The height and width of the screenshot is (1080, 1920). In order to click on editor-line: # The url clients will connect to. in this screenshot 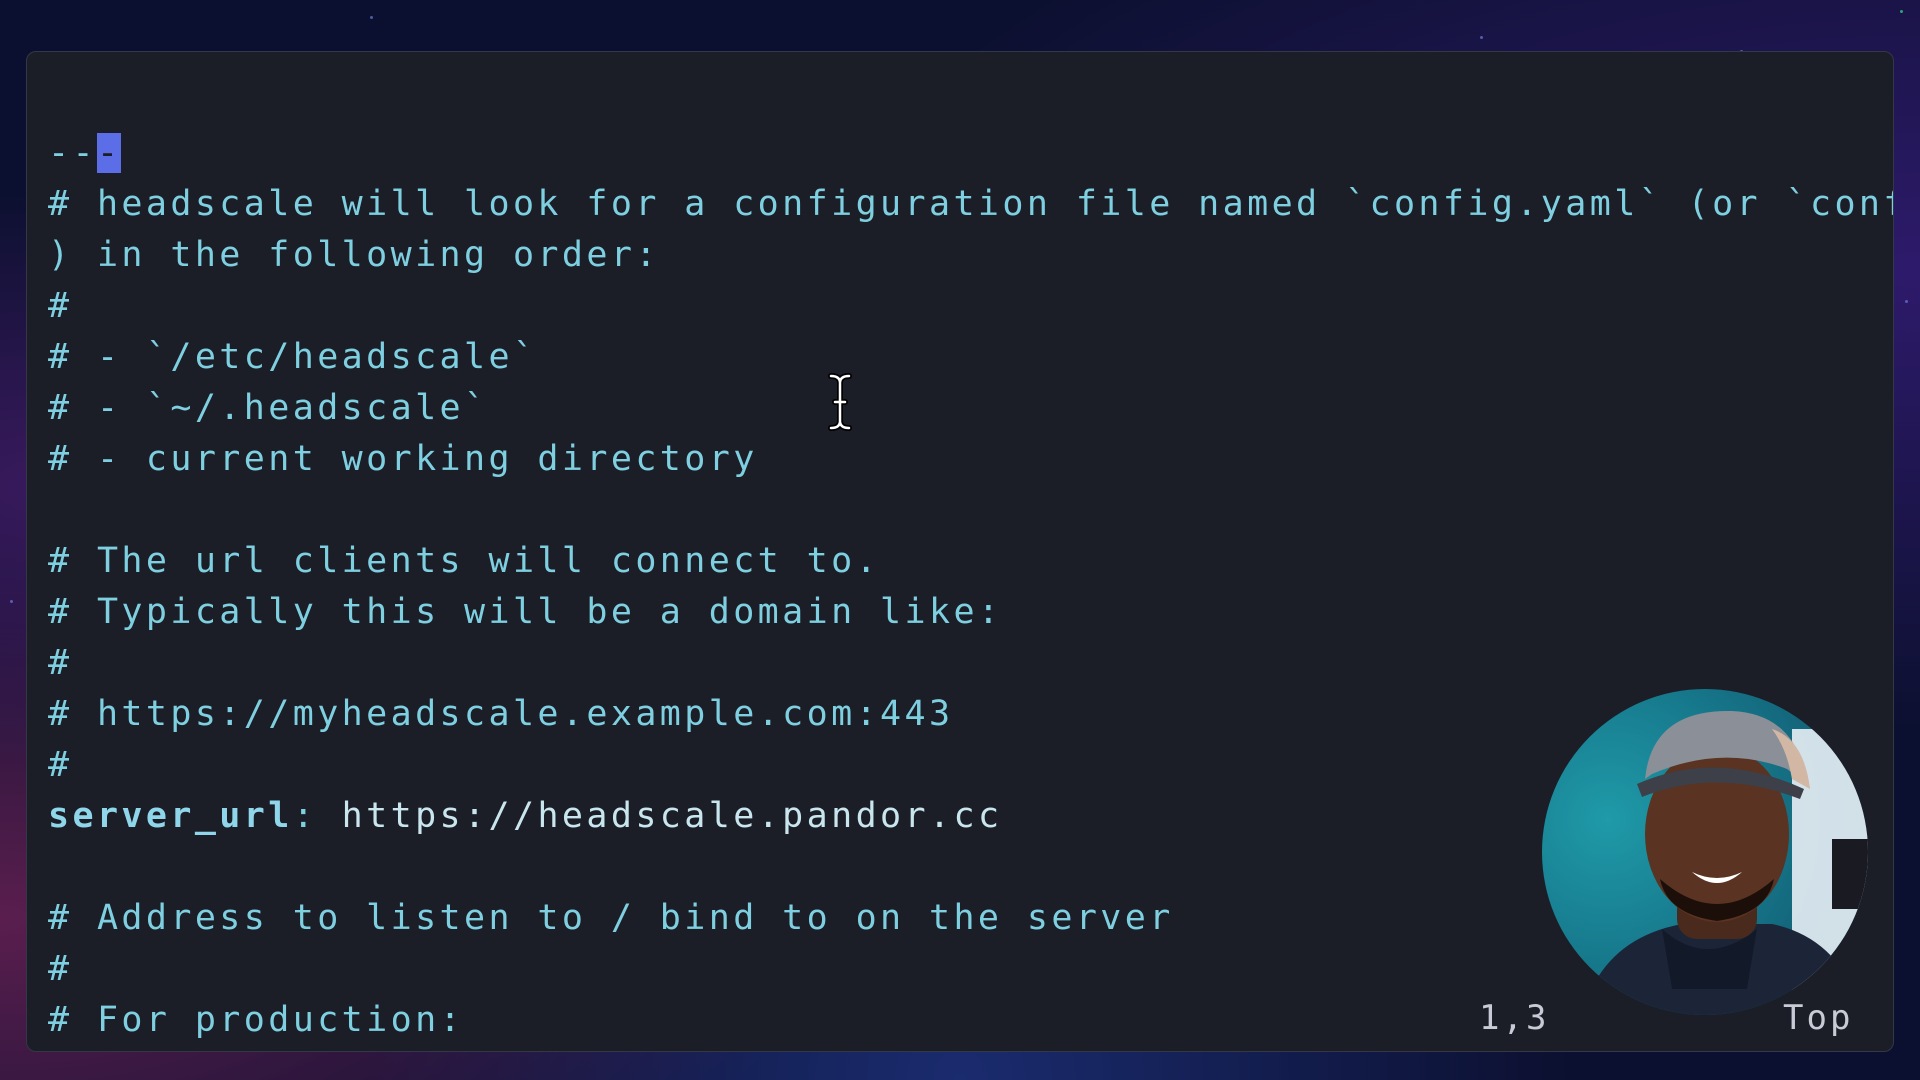, I will do `click(464, 561)`.